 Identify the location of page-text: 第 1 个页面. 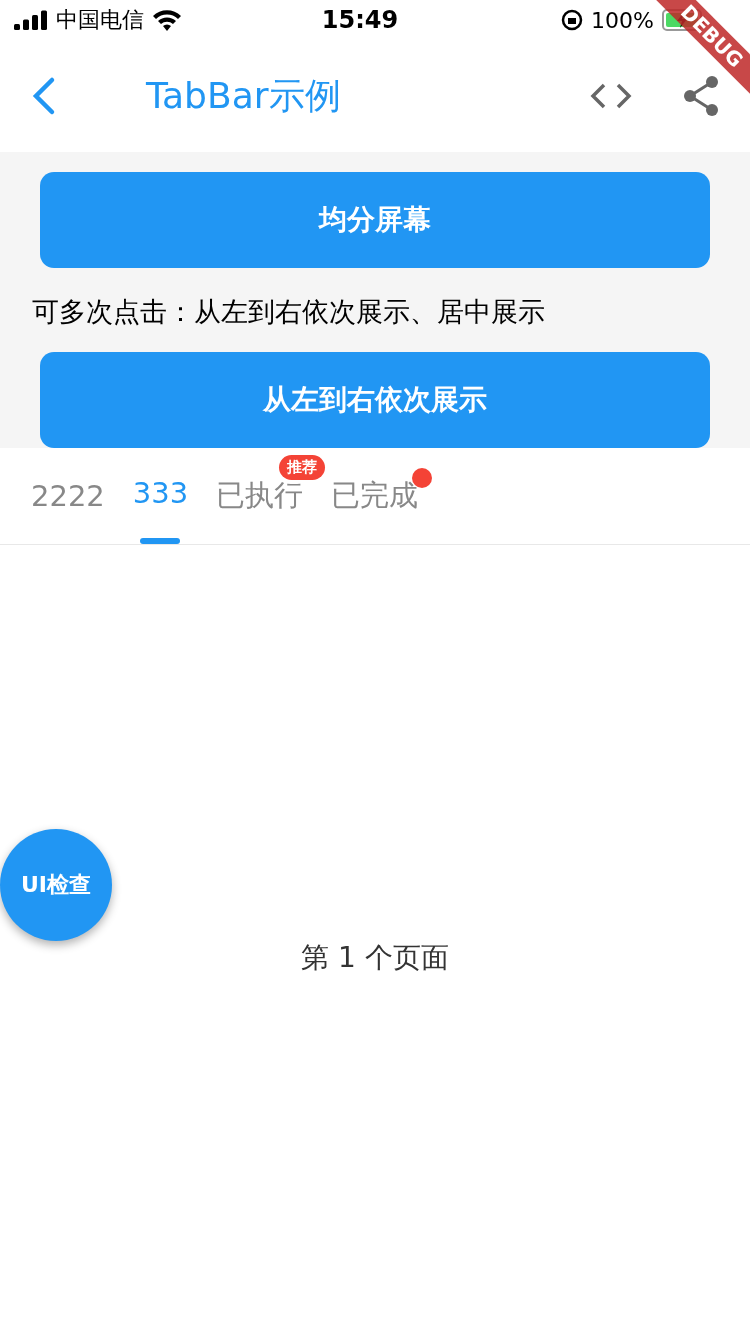
(375, 958).